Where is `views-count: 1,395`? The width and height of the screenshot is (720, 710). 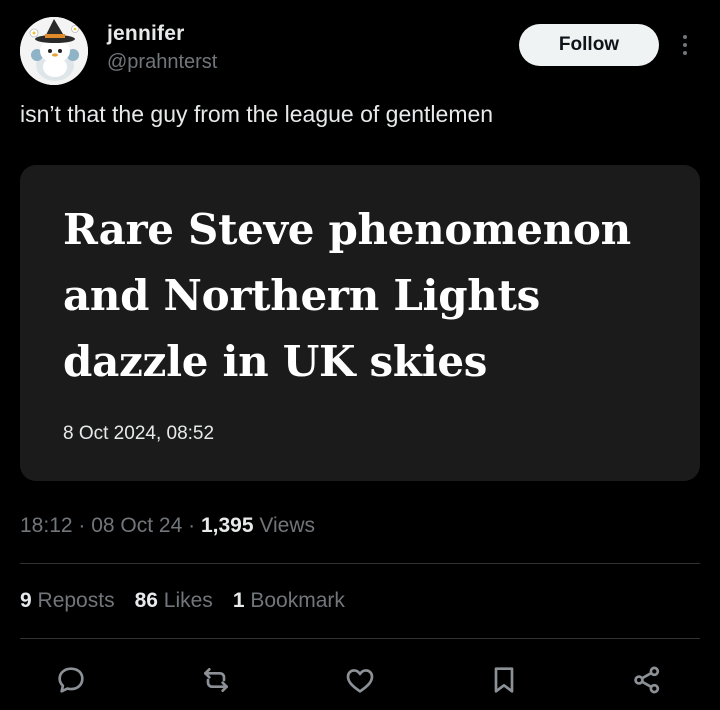 views-count: 1,395 is located at coordinates (227, 525).